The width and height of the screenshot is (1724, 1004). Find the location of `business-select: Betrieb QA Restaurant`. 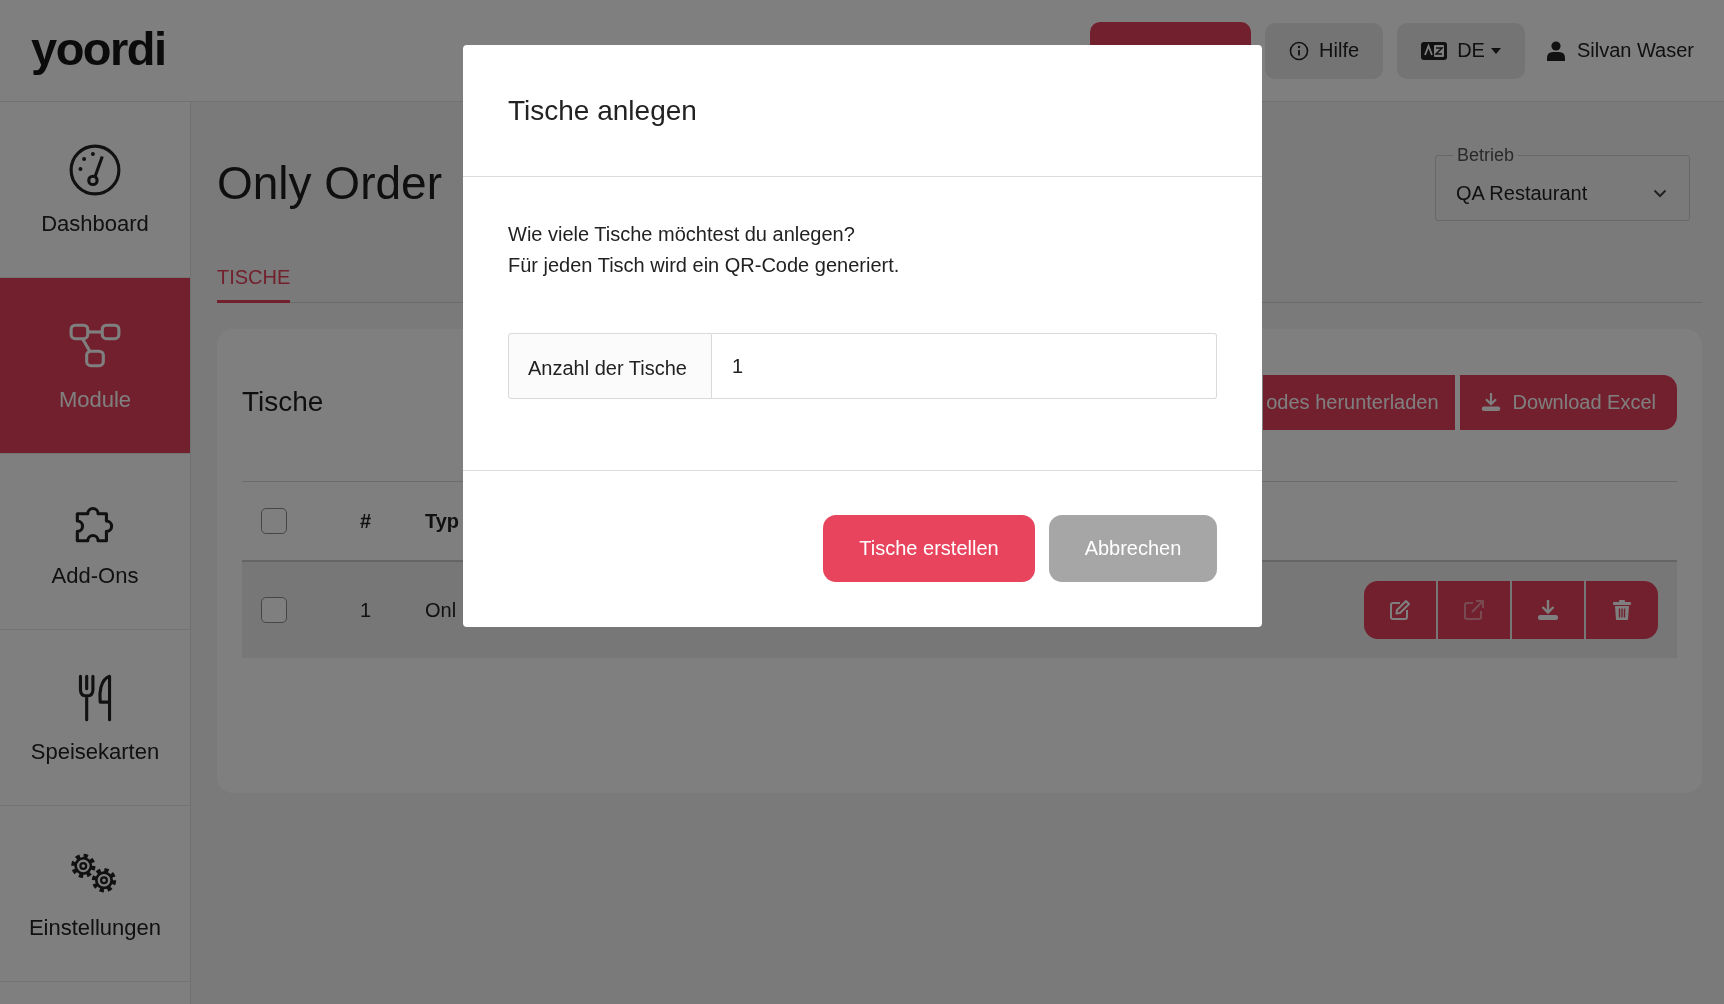

business-select: Betrieb QA Restaurant is located at coordinates (1562, 183).